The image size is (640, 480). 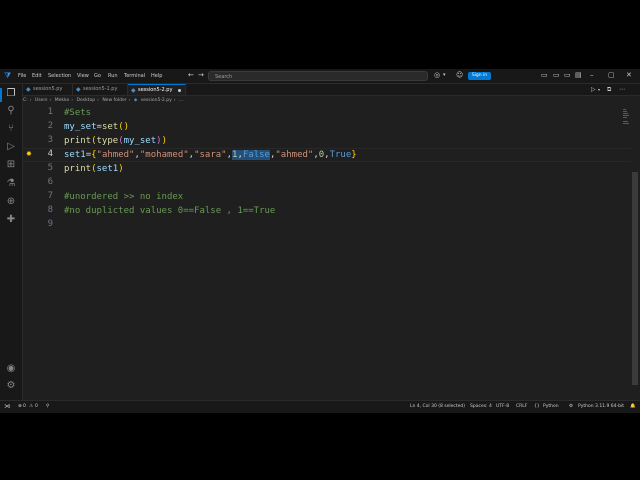 What do you see at coordinates (611, 75) in the screenshot?
I see `maximize-icon: ▢` at bounding box center [611, 75].